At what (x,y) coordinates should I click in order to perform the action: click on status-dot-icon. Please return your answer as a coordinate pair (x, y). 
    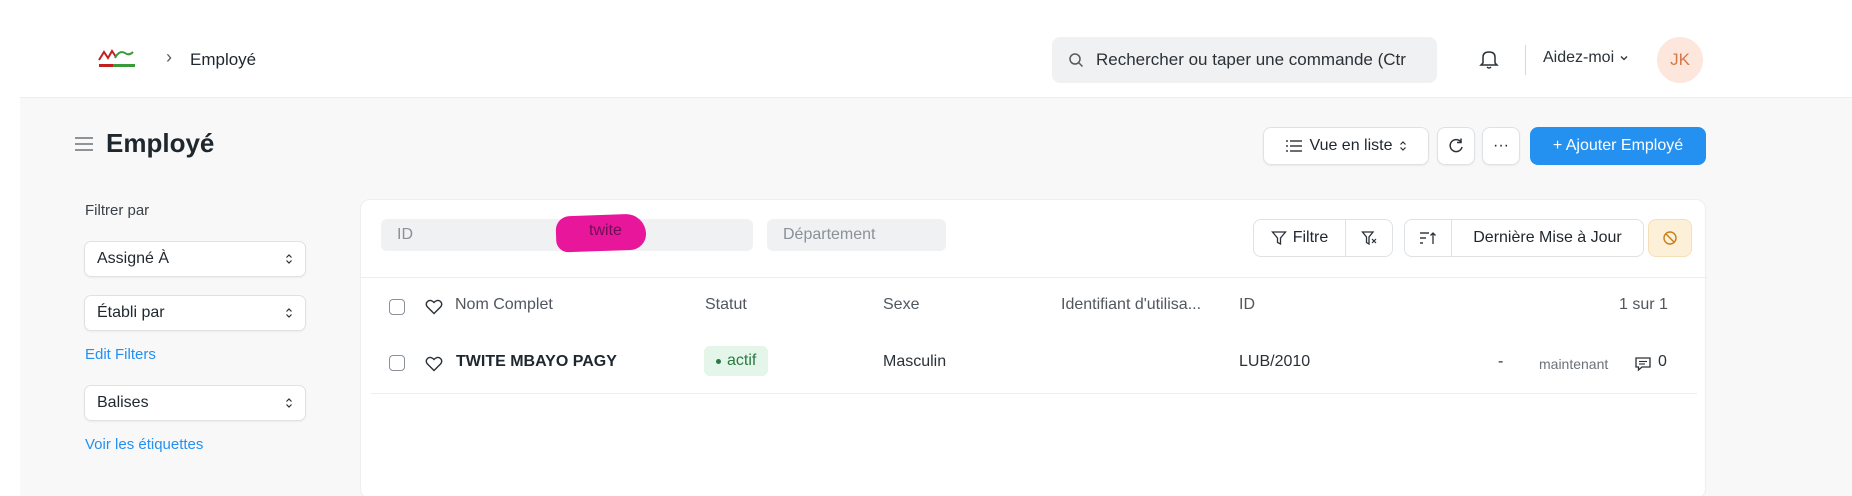
    Looking at the image, I should click on (718, 361).